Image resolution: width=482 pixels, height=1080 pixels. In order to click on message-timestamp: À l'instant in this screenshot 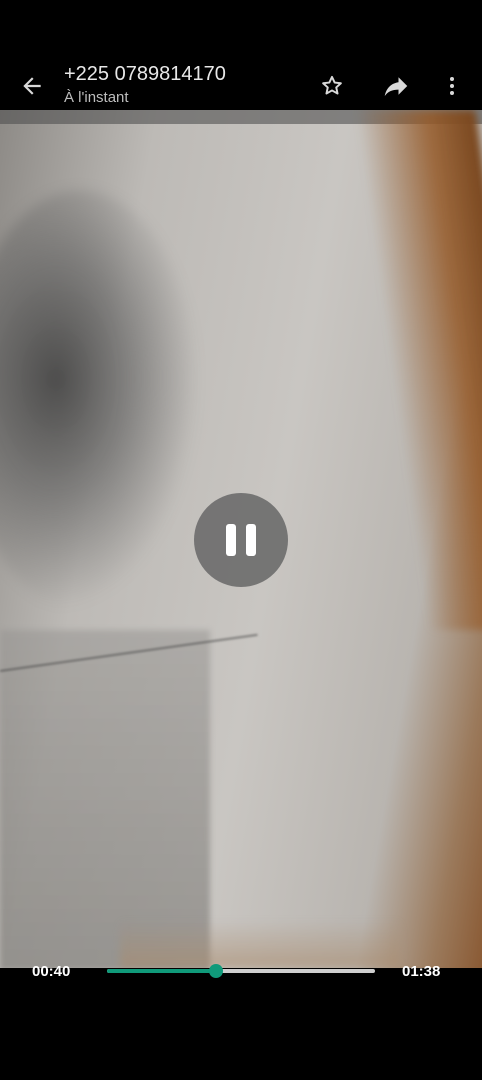, I will do `click(96, 97)`.